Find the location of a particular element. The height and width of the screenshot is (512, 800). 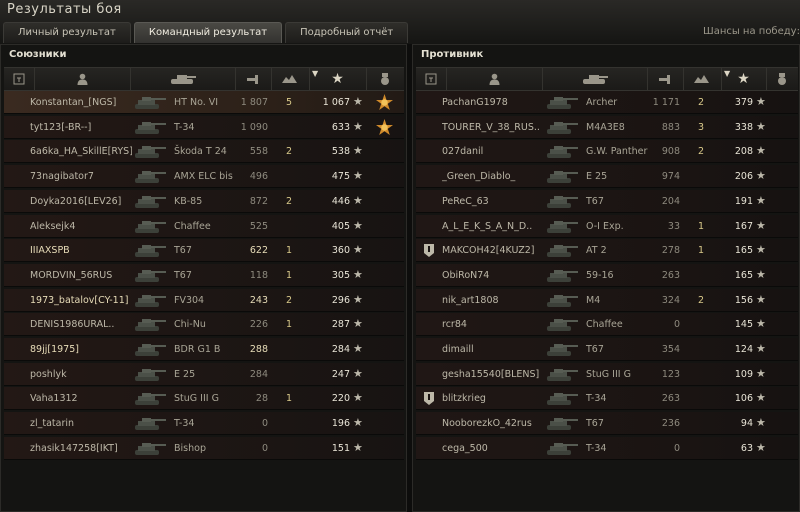

damage-value: 288 is located at coordinates (258, 349).